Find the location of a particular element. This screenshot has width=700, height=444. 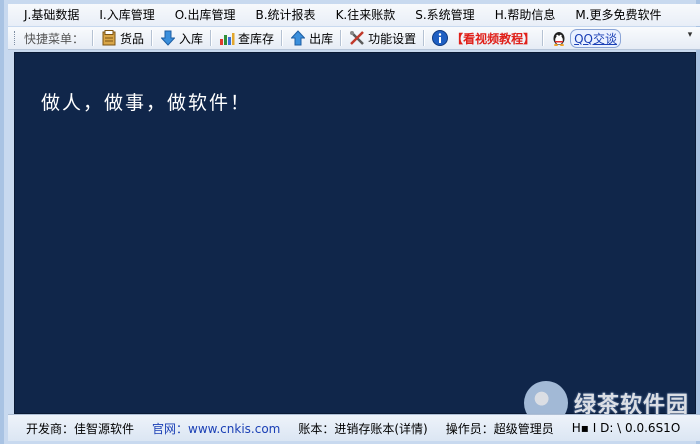

goods-icon is located at coordinates (109, 38).